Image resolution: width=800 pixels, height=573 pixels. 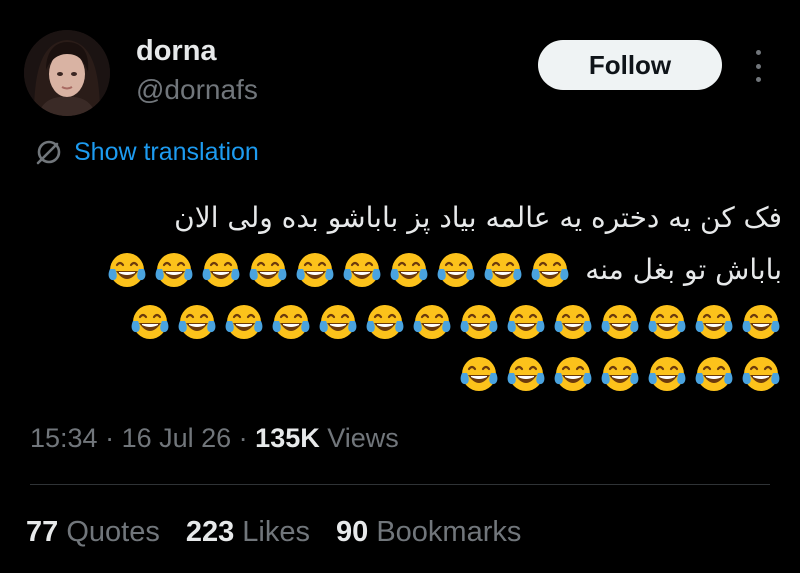 I want to click on avatar, so click(x=67, y=73).